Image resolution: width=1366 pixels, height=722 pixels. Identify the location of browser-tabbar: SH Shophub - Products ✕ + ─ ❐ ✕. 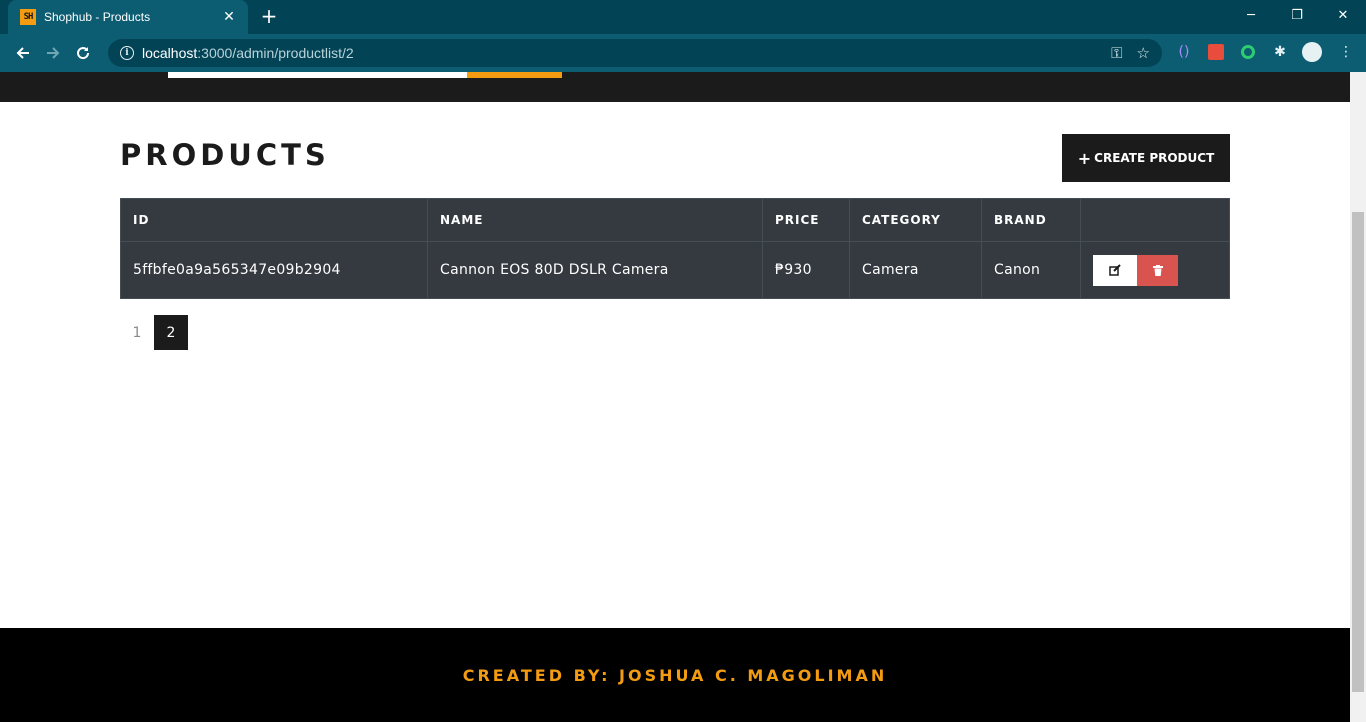
(683, 17).